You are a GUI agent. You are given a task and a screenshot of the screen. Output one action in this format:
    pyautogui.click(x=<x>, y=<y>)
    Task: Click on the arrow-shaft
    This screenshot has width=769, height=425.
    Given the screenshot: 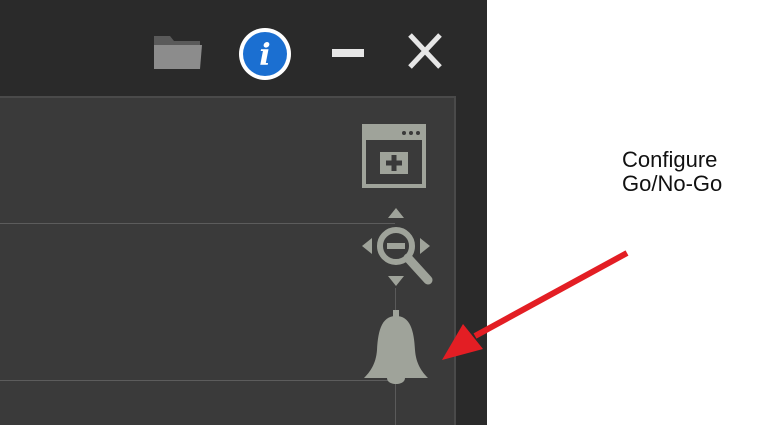 What is the action you would take?
    pyautogui.click(x=551, y=294)
    